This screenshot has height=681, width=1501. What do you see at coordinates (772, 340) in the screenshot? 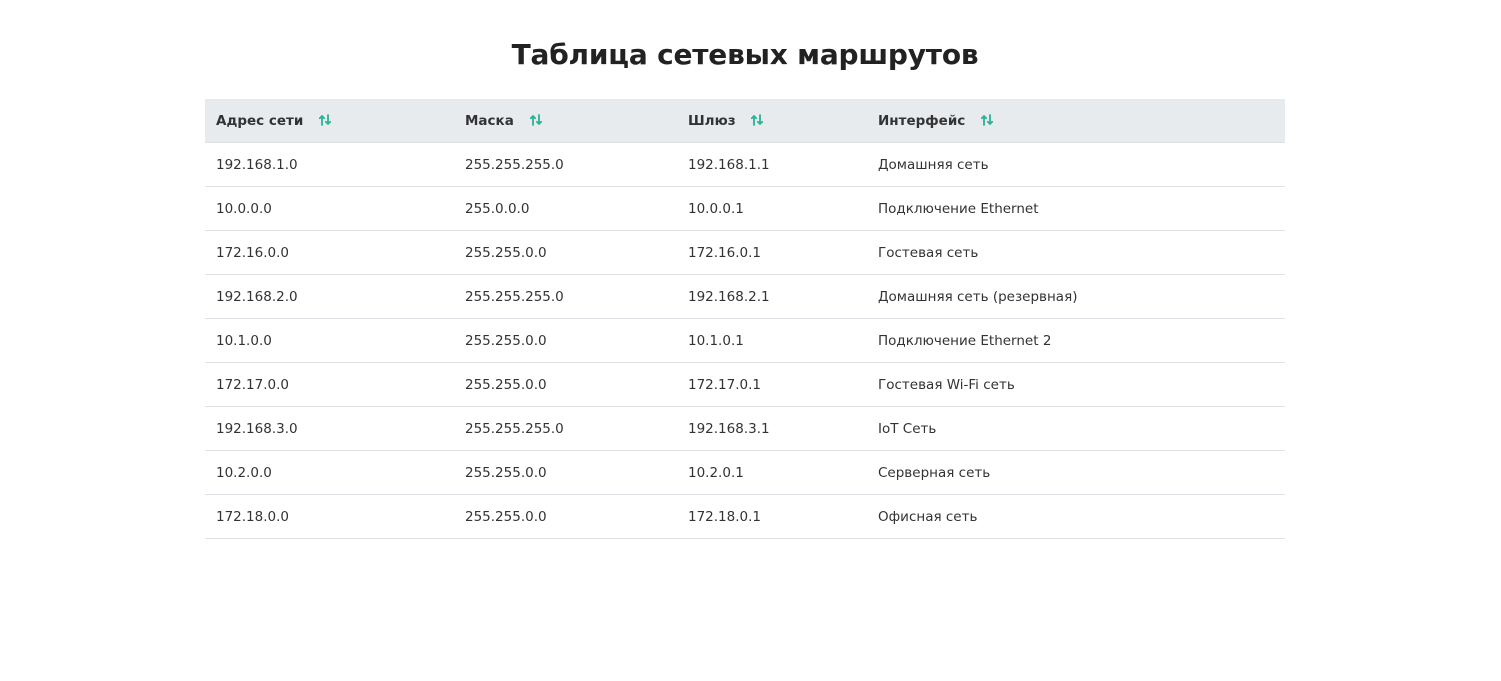
I see `cell-gateway: 10.1.0.1` at bounding box center [772, 340].